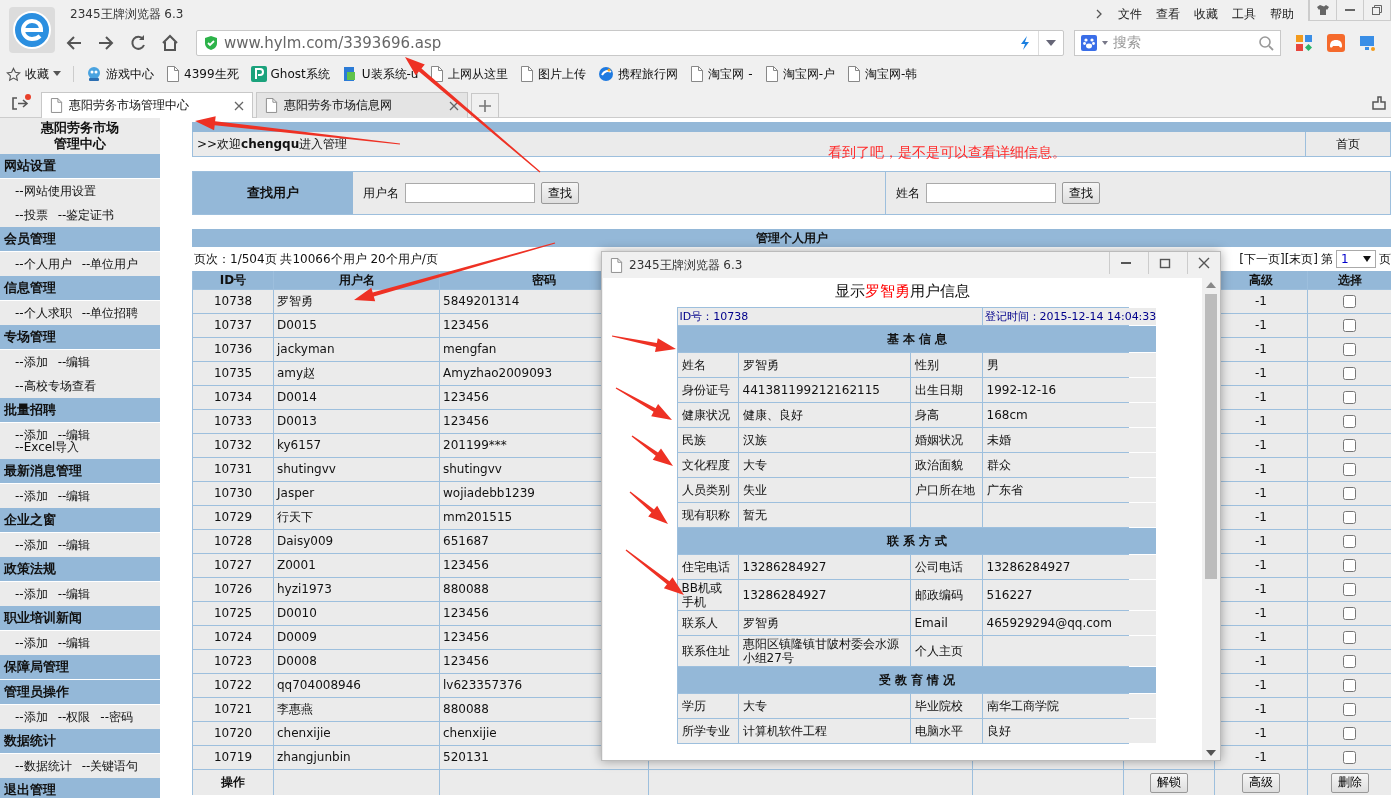  Describe the element at coordinates (799, 74) in the screenshot. I see `bookmark-link: 淘宝网-户` at that location.